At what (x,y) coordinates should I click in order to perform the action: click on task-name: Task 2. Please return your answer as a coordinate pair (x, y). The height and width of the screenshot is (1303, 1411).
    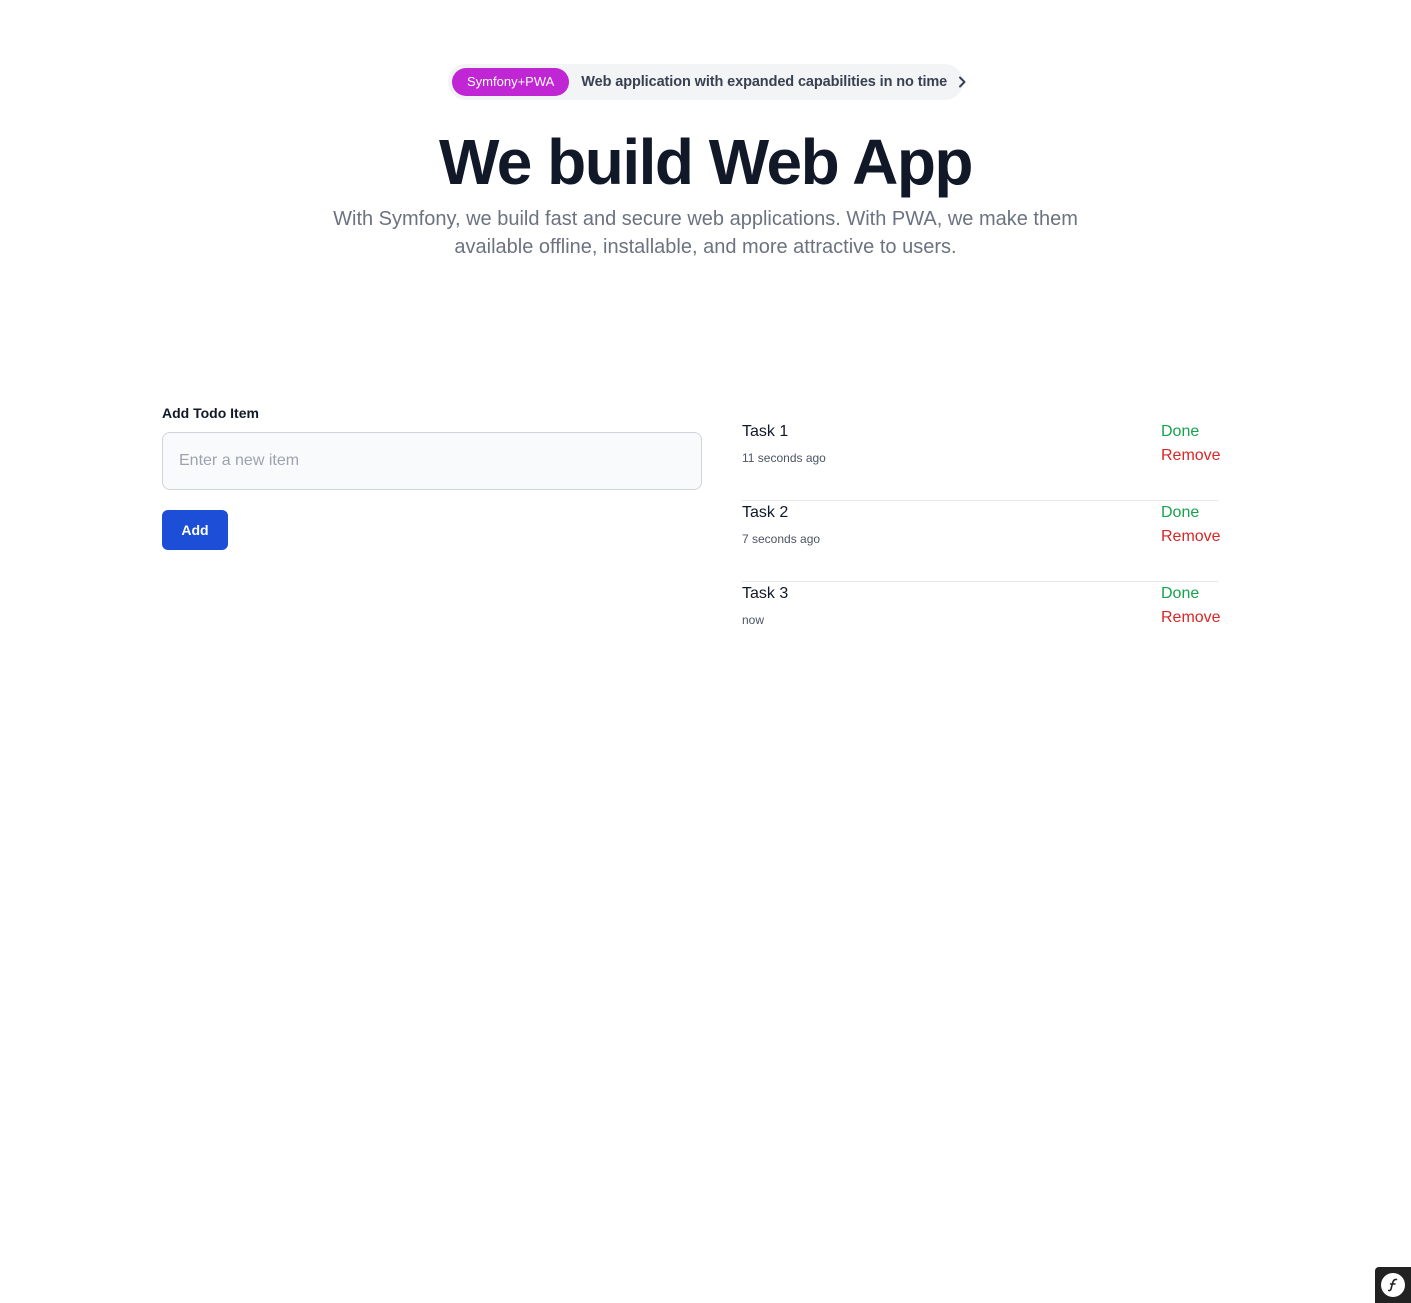
    Looking at the image, I should click on (765, 512).